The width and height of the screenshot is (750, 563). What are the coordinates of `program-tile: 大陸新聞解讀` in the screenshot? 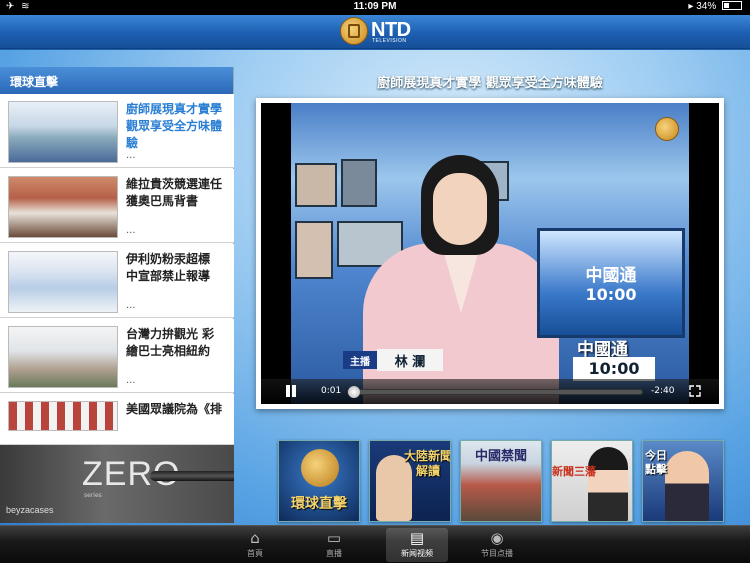 It's located at (410, 481).